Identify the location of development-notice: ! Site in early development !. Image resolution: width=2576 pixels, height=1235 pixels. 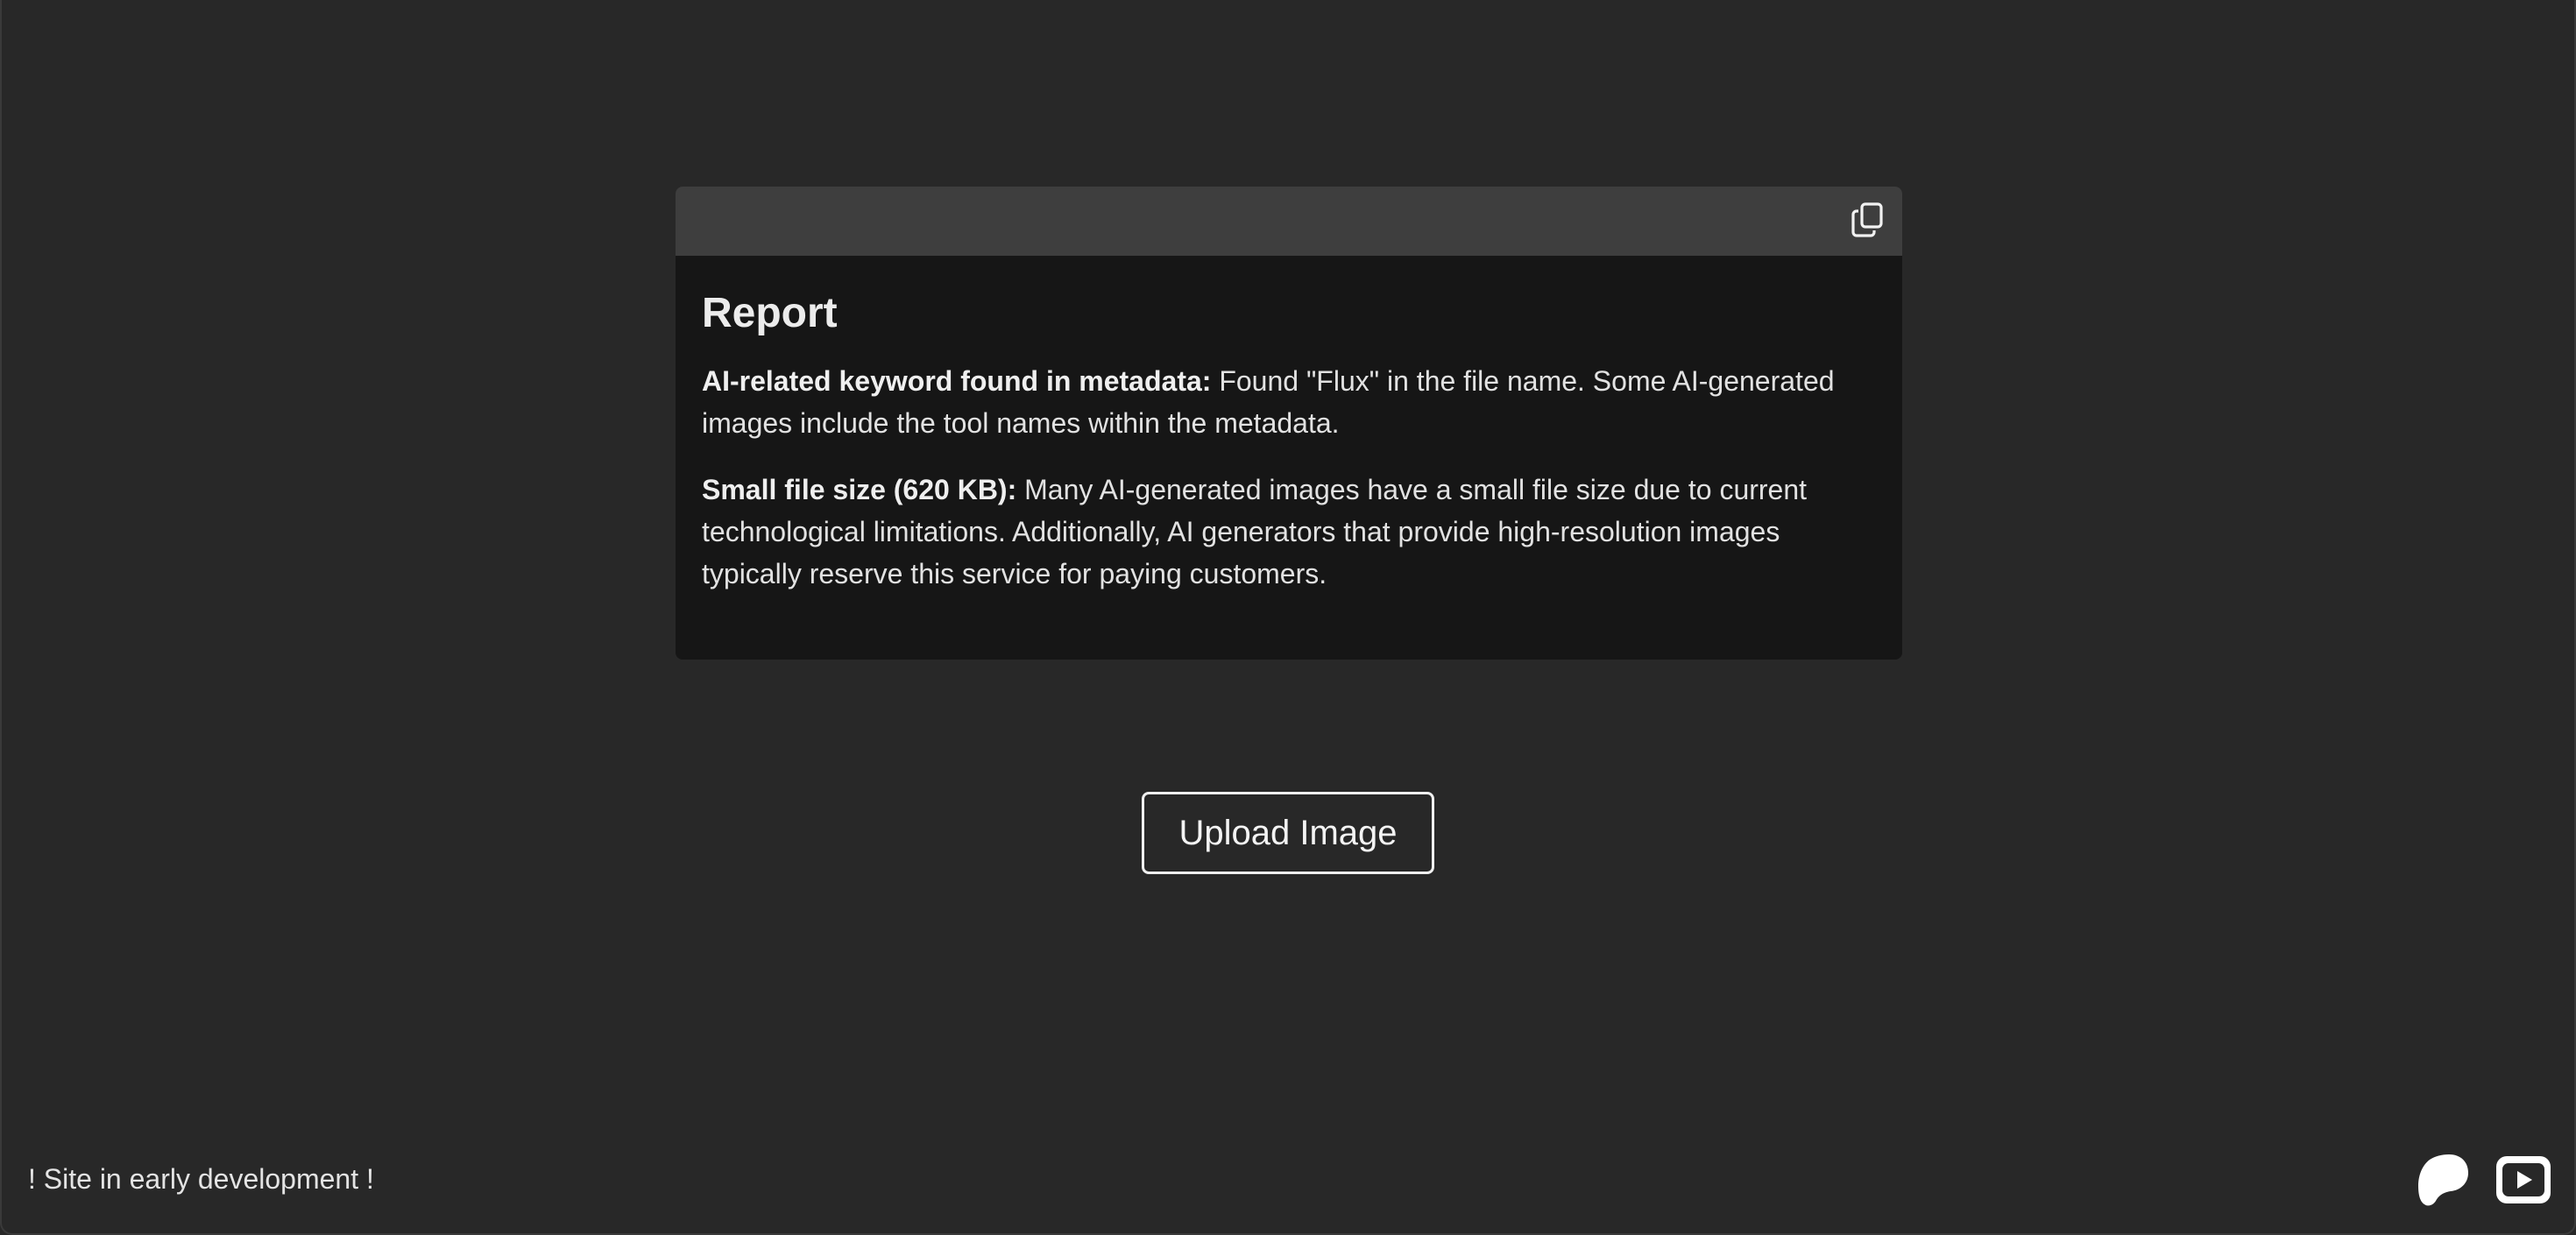
(201, 1179).